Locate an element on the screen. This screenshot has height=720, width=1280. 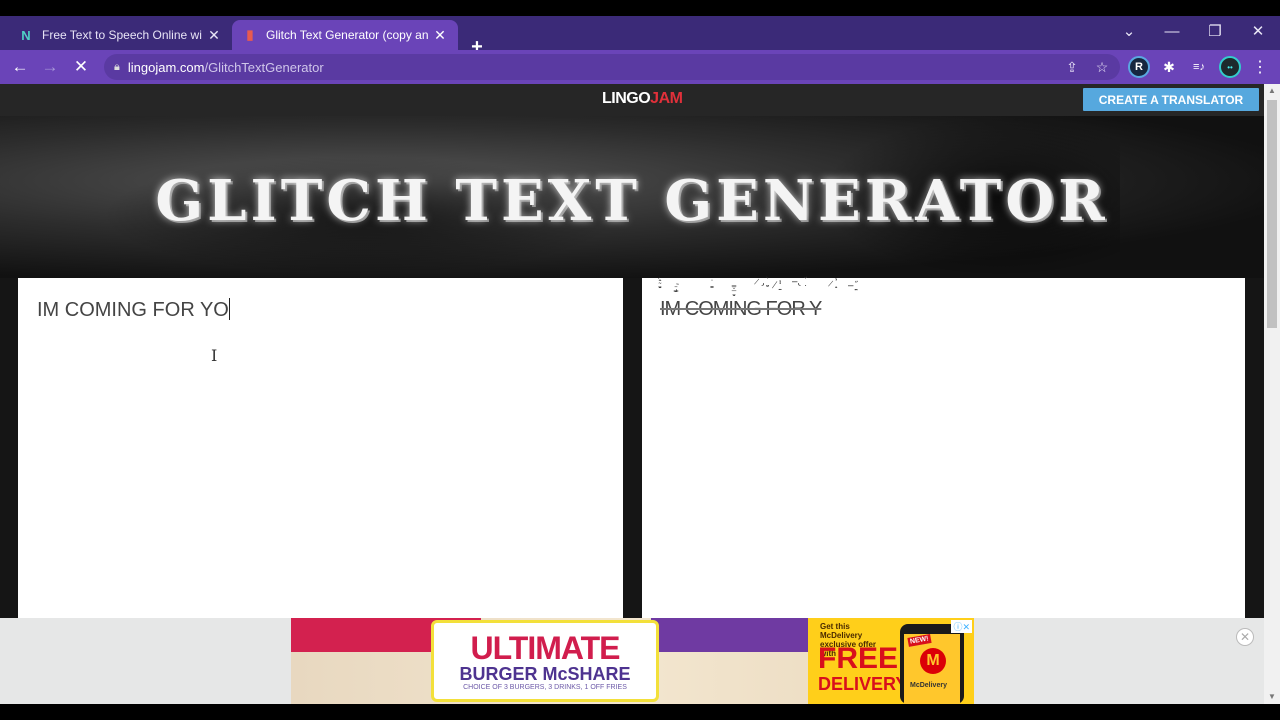
forward-button: → is located at coordinates (50, 67).